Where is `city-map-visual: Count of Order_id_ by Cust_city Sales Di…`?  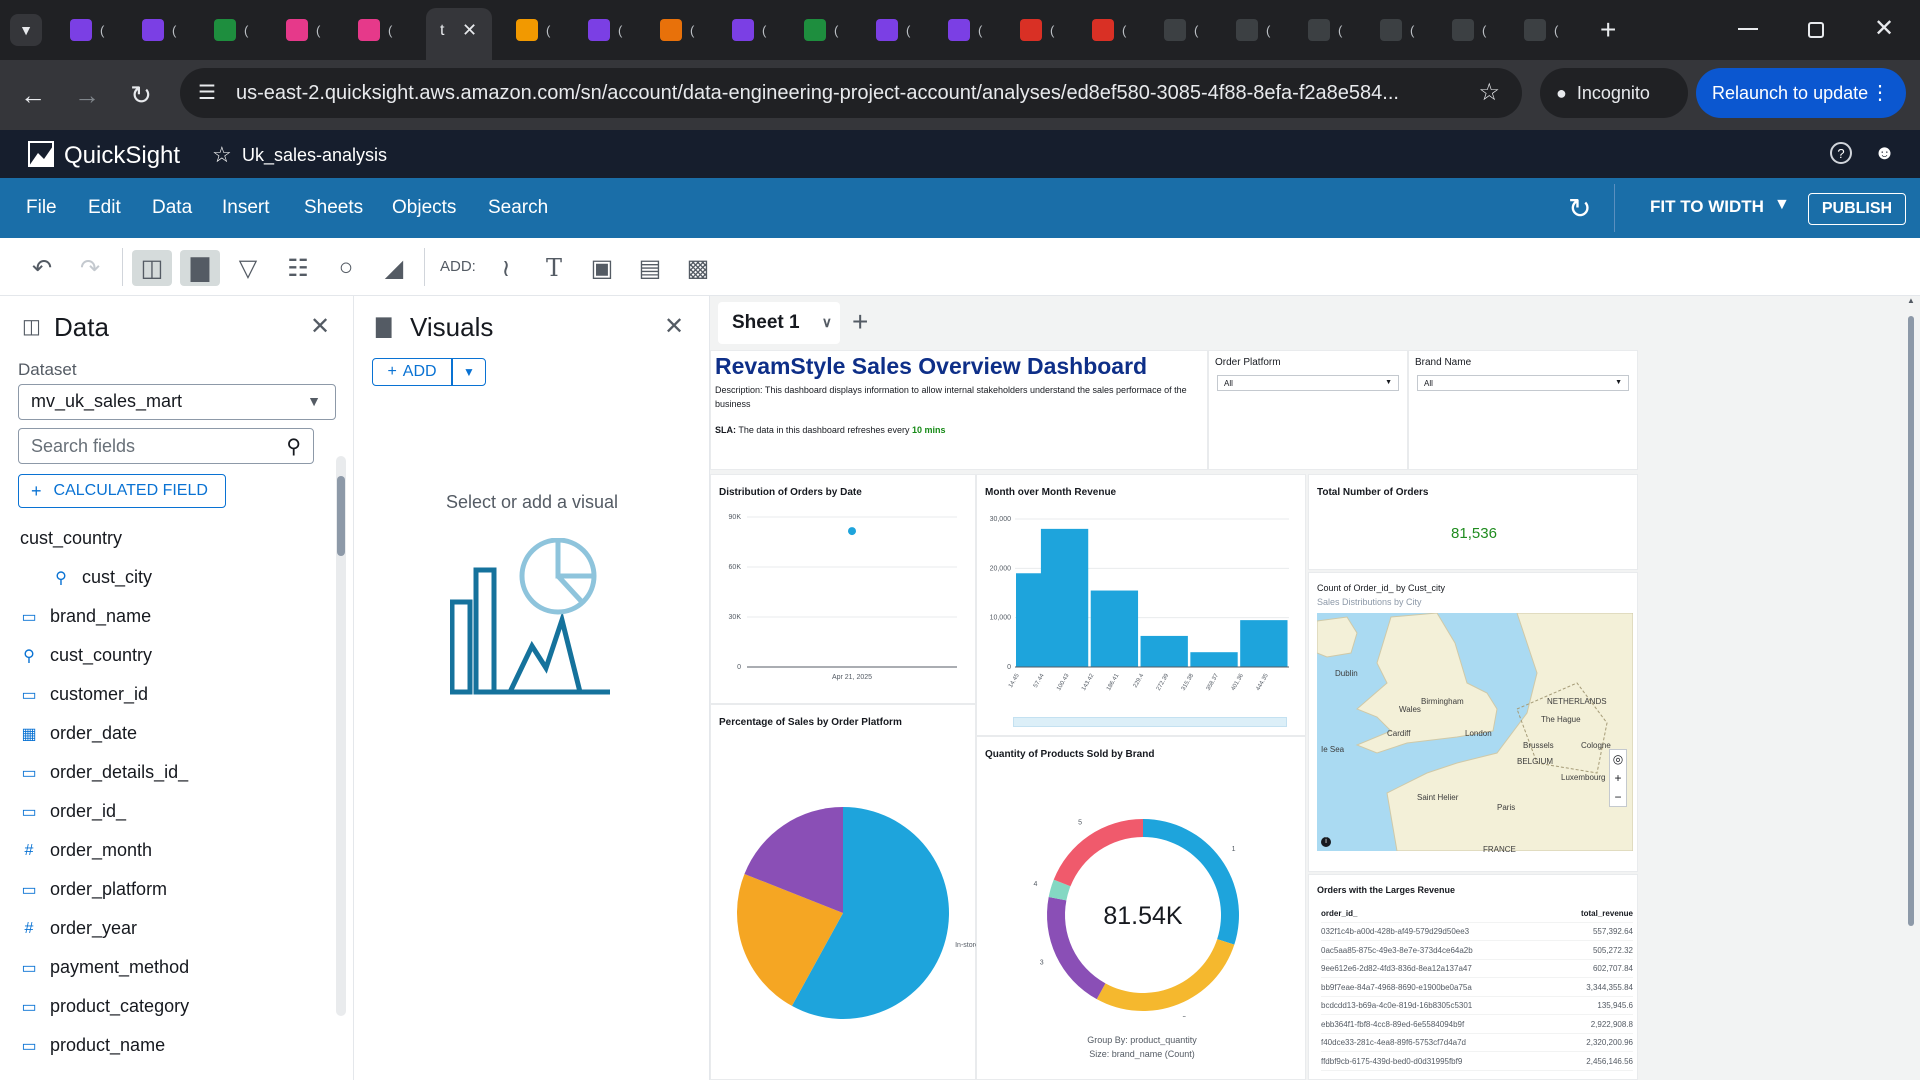
city-map-visual: Count of Order_id_ by Cust_city Sales Di… is located at coordinates (1473, 722).